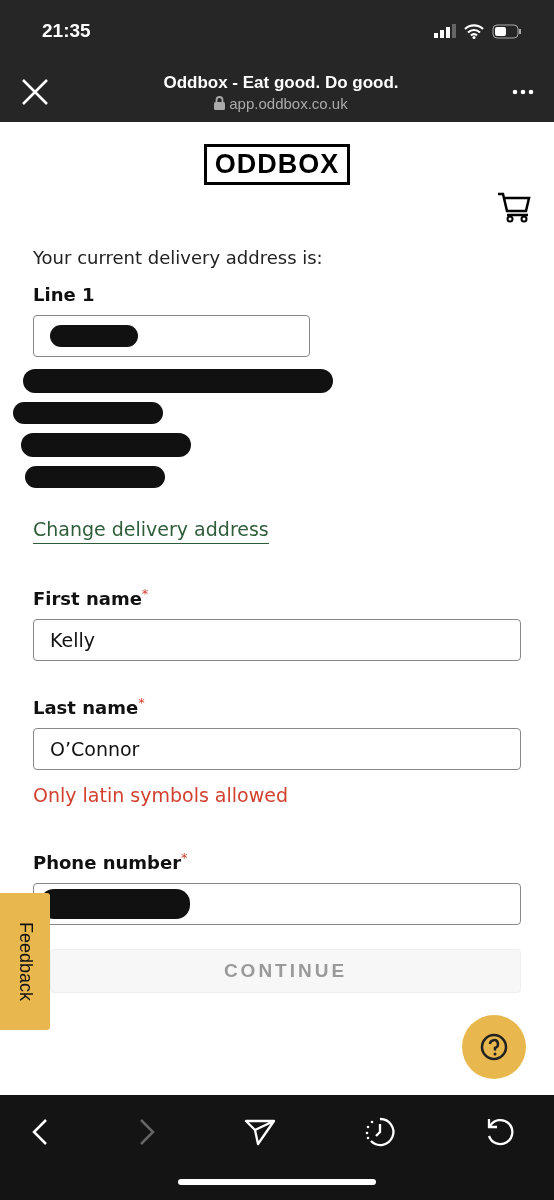 The width and height of the screenshot is (554, 1200). I want to click on label-text: First name, so click(87, 598).